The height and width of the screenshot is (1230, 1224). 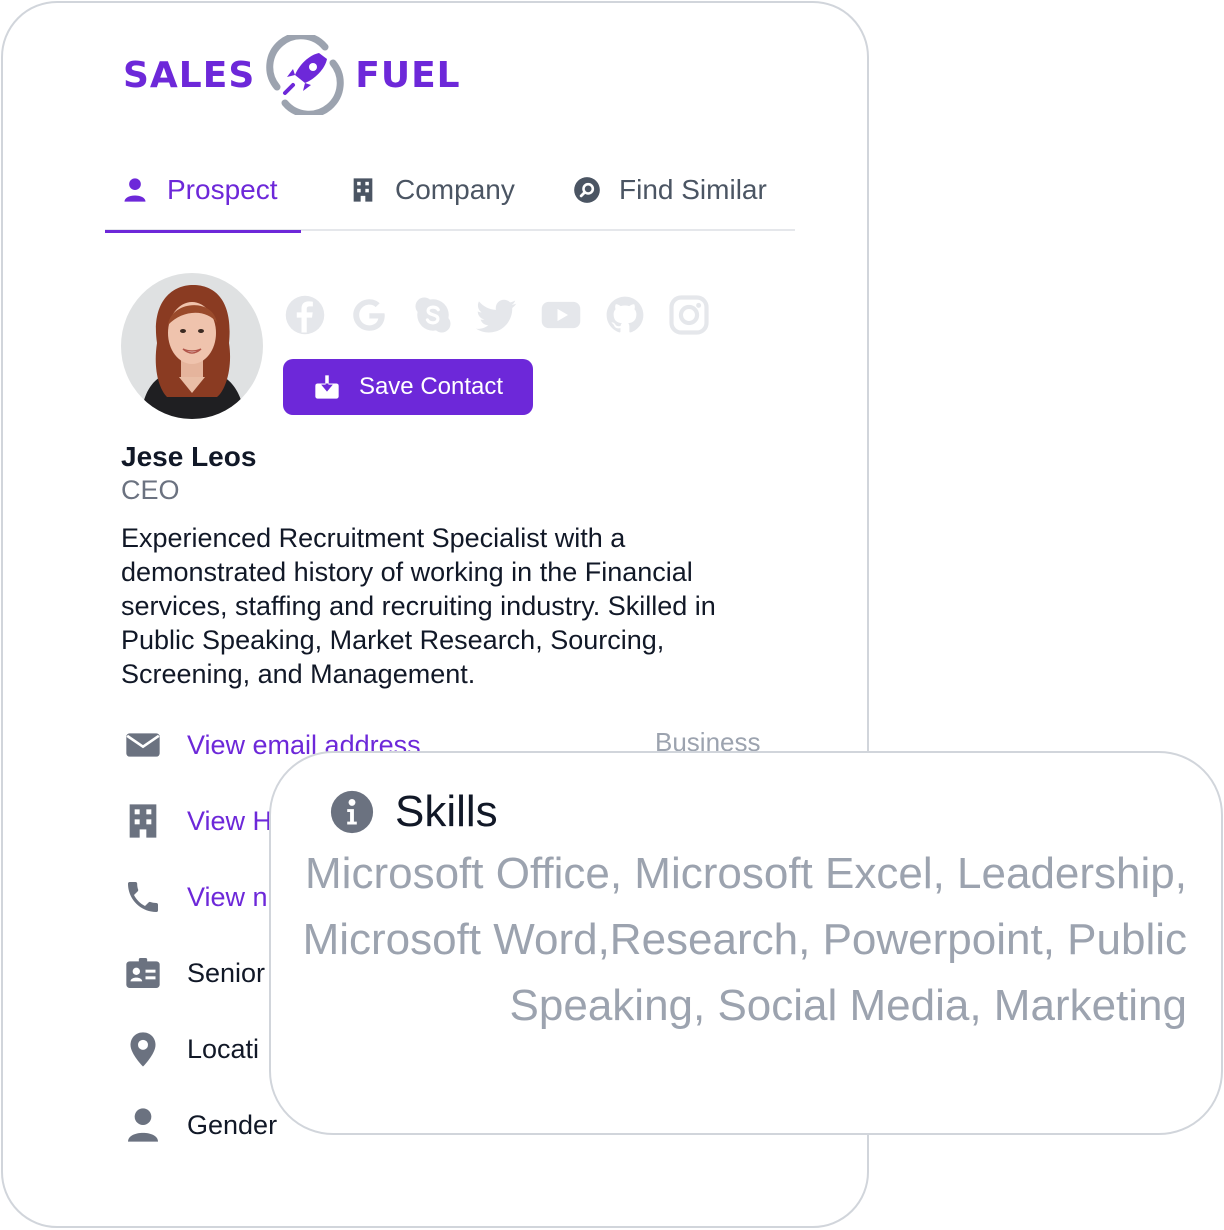 What do you see at coordinates (433, 315) in the screenshot?
I see `skype-icon` at bounding box center [433, 315].